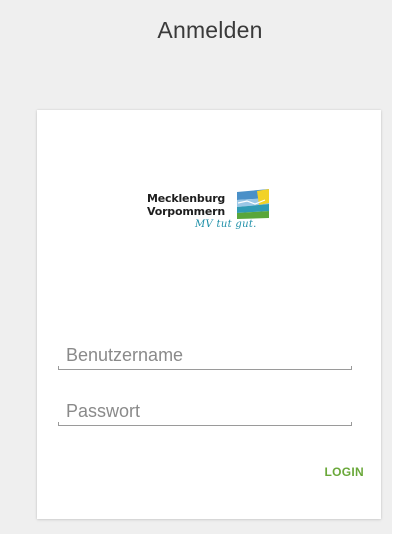 The height and width of the screenshot is (534, 402). I want to click on brand-logo: Mecklenburg Vorpommern MV tut gut., so click(214, 226).